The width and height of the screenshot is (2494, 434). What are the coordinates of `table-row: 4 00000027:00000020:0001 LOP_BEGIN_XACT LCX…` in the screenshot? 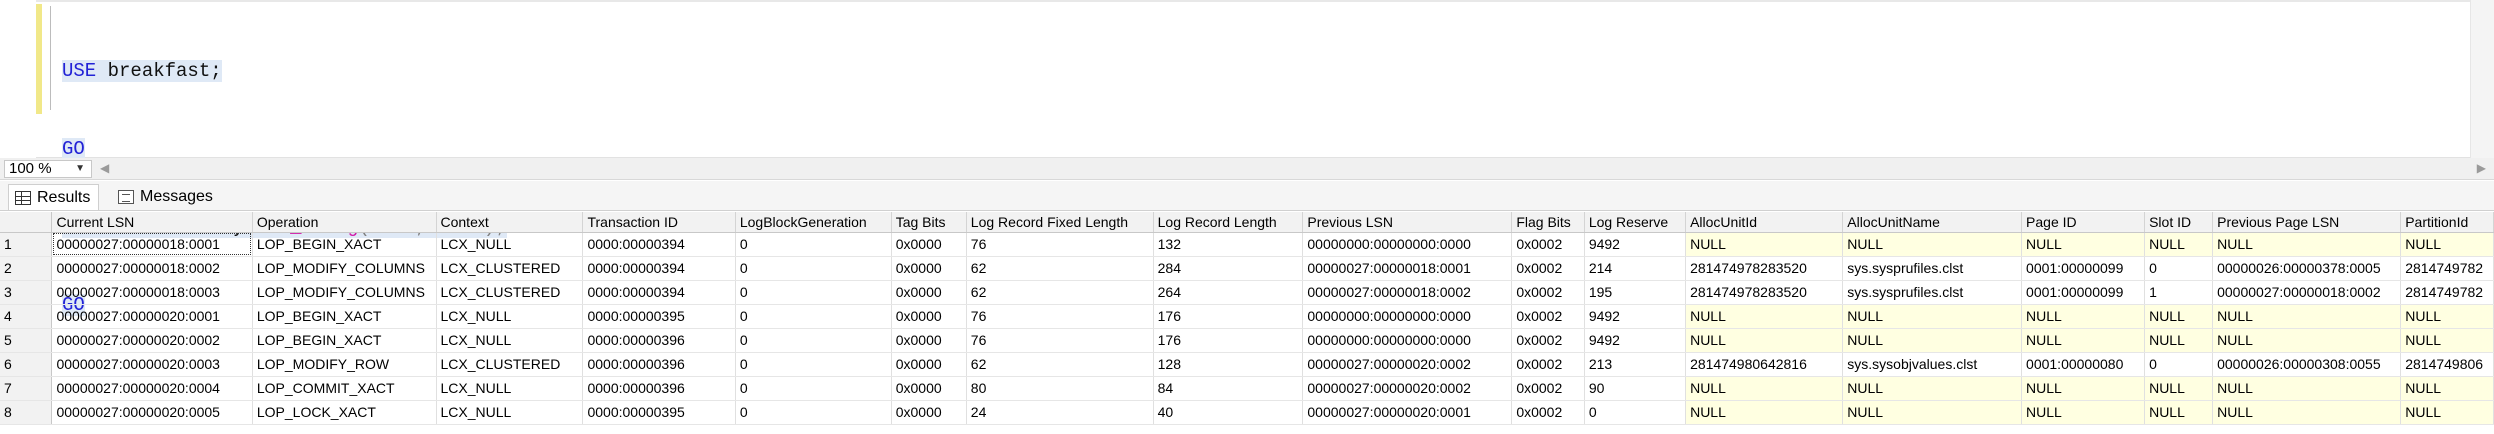 It's located at (1247, 316).